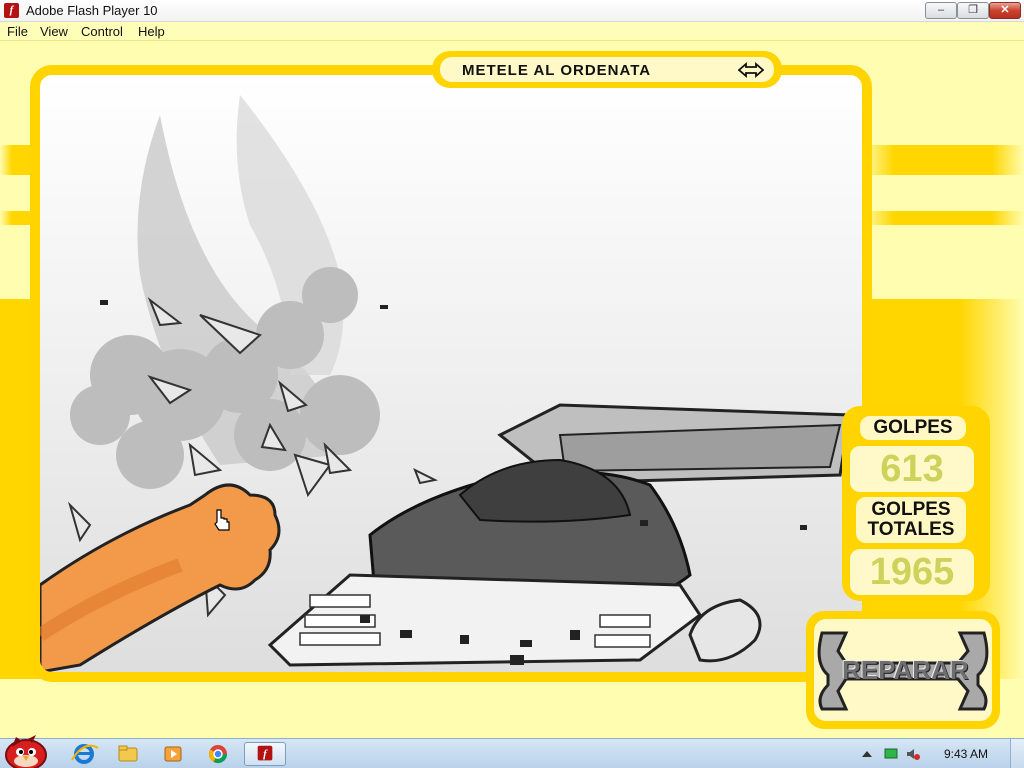 The width and height of the screenshot is (1024, 768). I want to click on maximize-button: ❐, so click(973, 10).